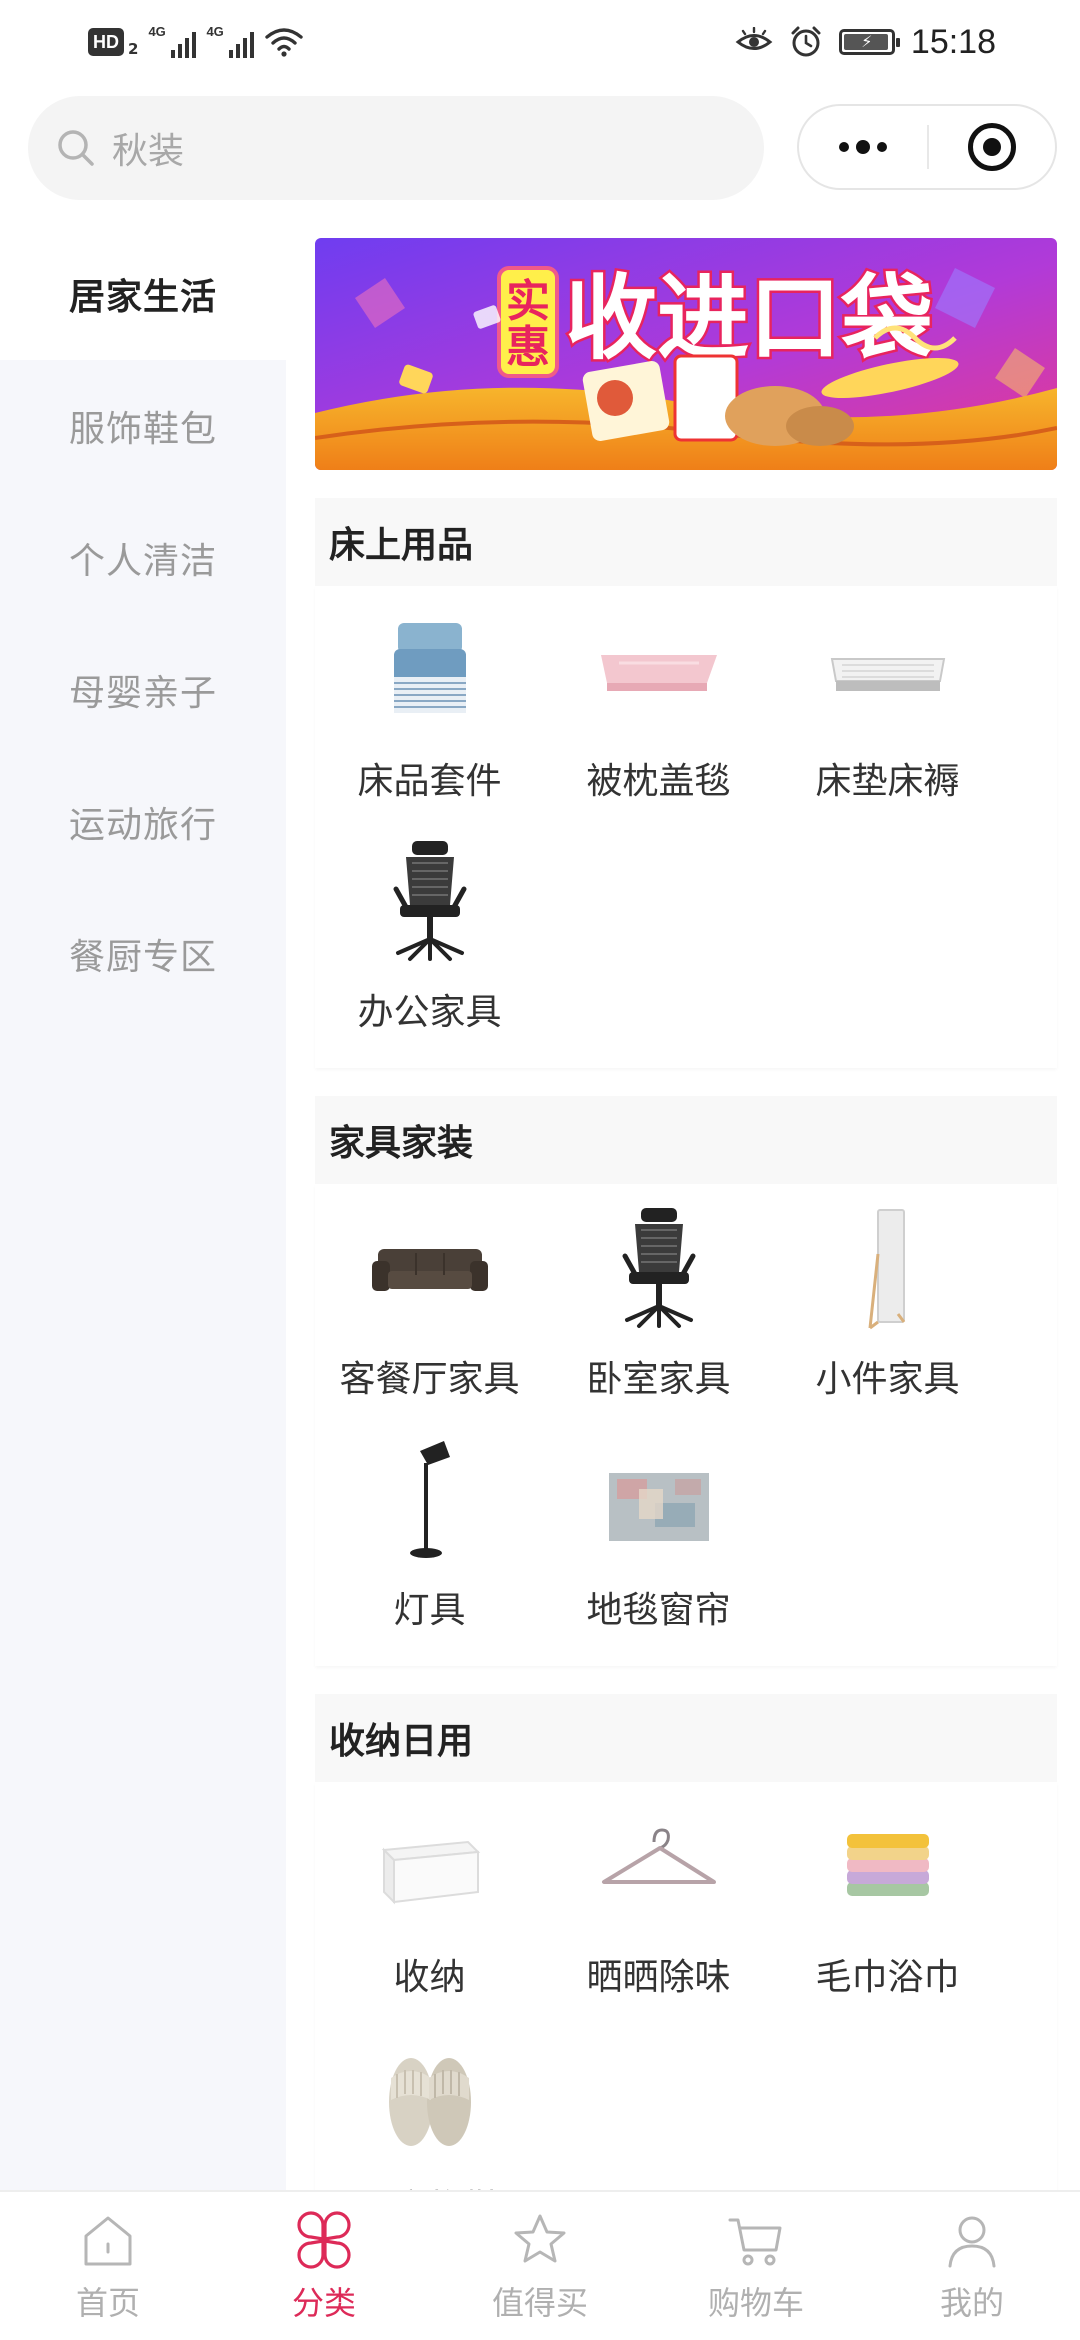 The image size is (1080, 2340). I want to click on subcategory-item: 客餐厅家具, so click(429, 1305).